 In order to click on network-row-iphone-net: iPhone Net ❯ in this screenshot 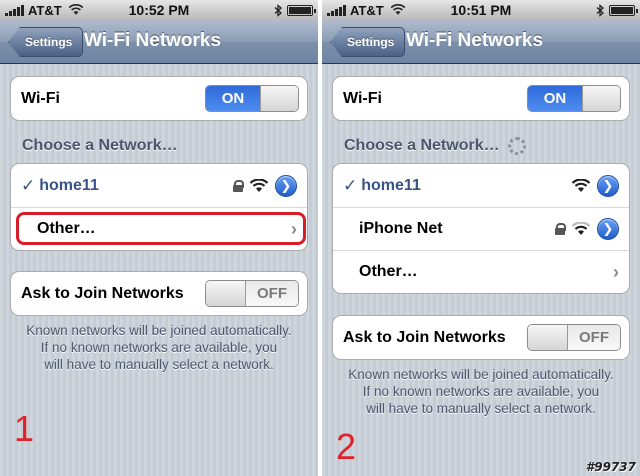, I will do `click(481, 228)`.